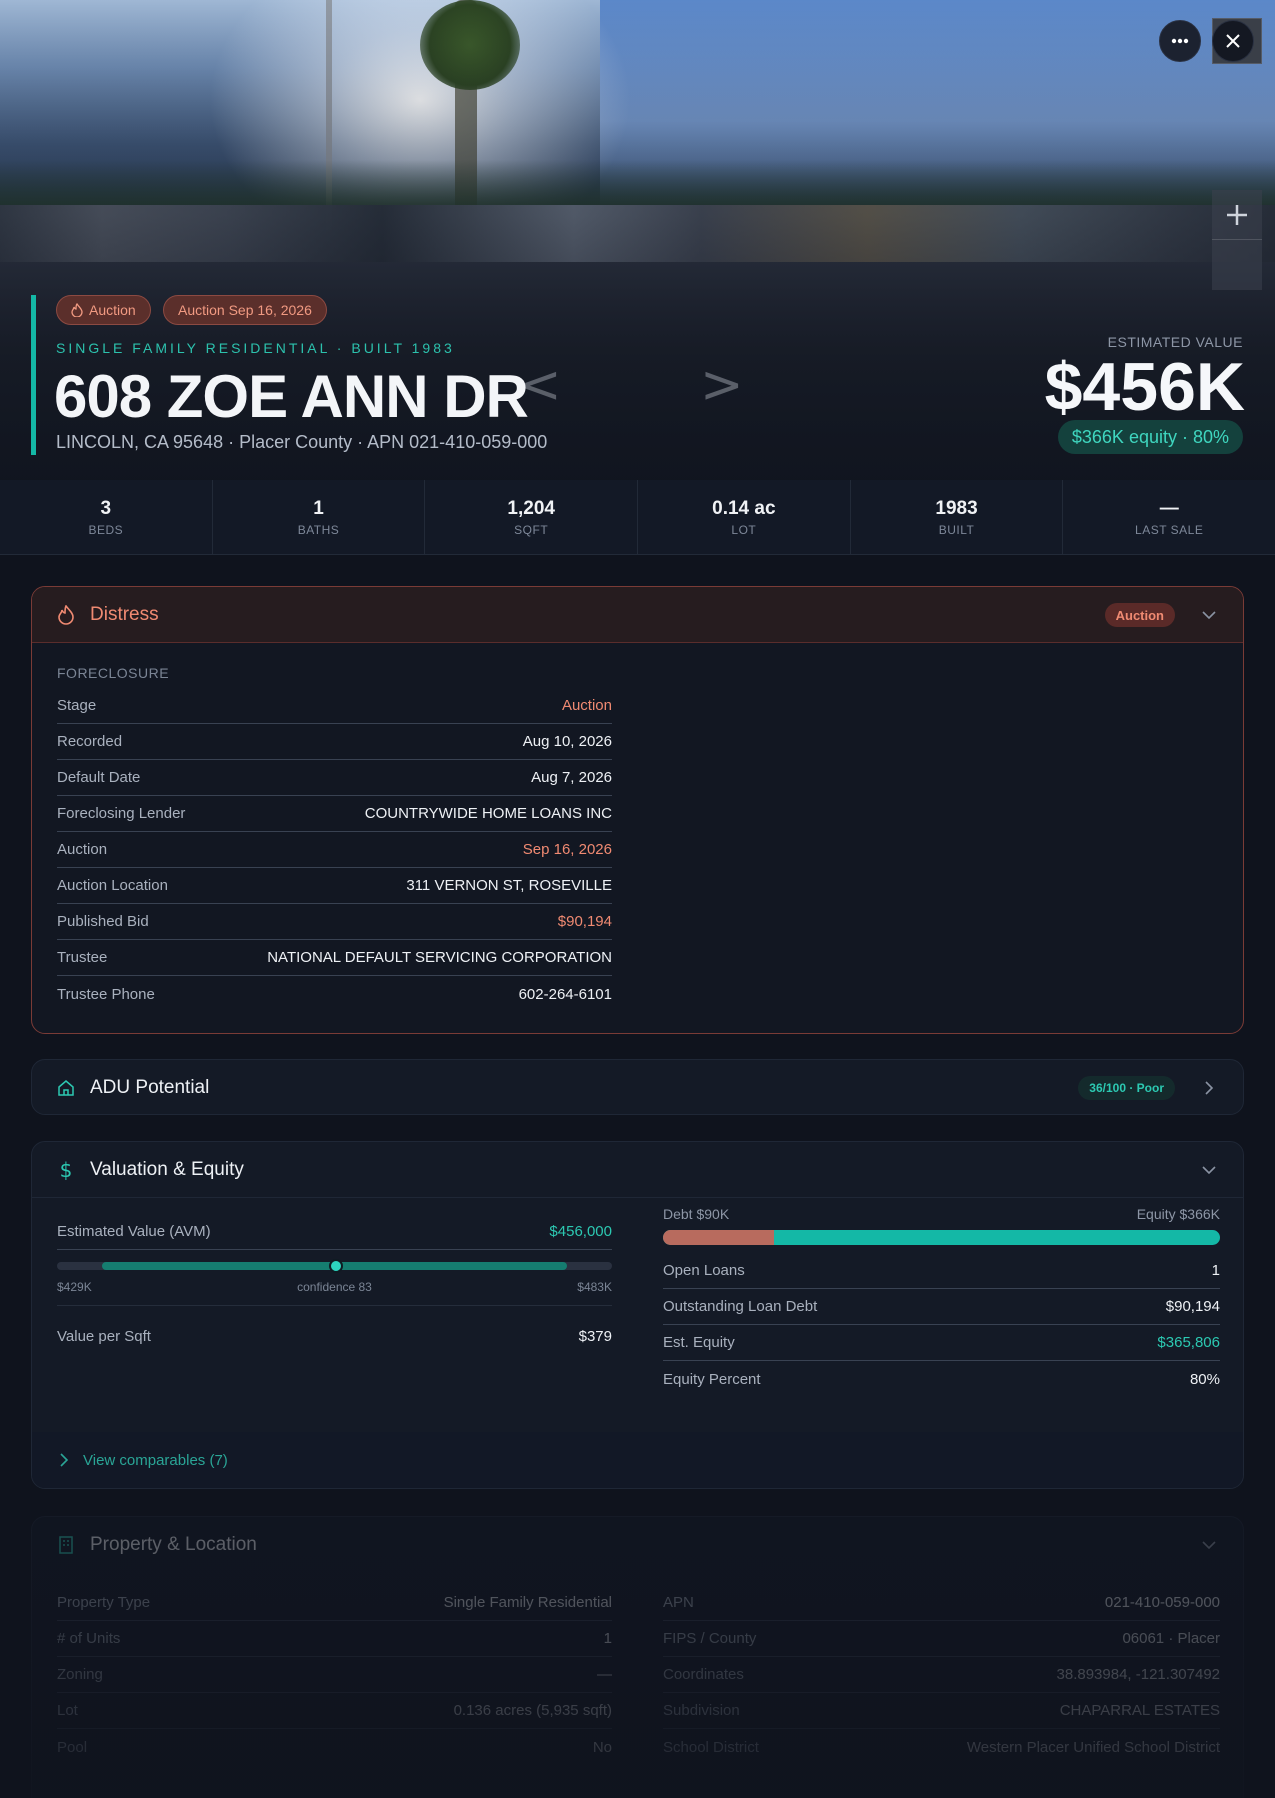 Image resolution: width=1275 pixels, height=1798 pixels. I want to click on detail-row: Open Loans 1, so click(941, 1271).